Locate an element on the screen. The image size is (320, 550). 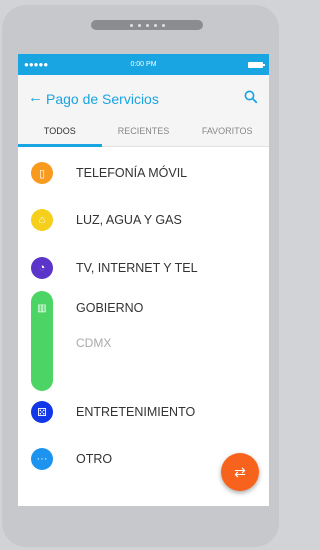
status-bar: ●●●●● 0:00 PM is located at coordinates (143, 64).